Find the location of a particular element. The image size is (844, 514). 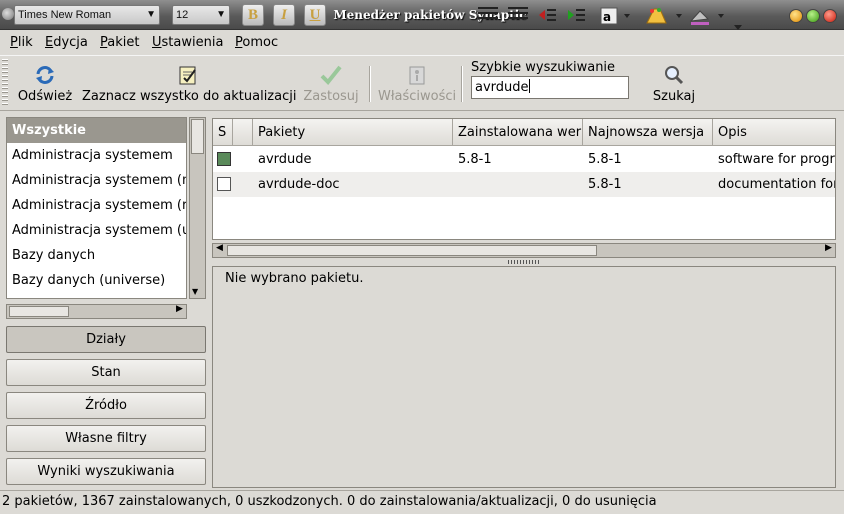

mark-all-upgrades-button: Zaznacz wszystko do aktualizacji is located at coordinates (189, 84).